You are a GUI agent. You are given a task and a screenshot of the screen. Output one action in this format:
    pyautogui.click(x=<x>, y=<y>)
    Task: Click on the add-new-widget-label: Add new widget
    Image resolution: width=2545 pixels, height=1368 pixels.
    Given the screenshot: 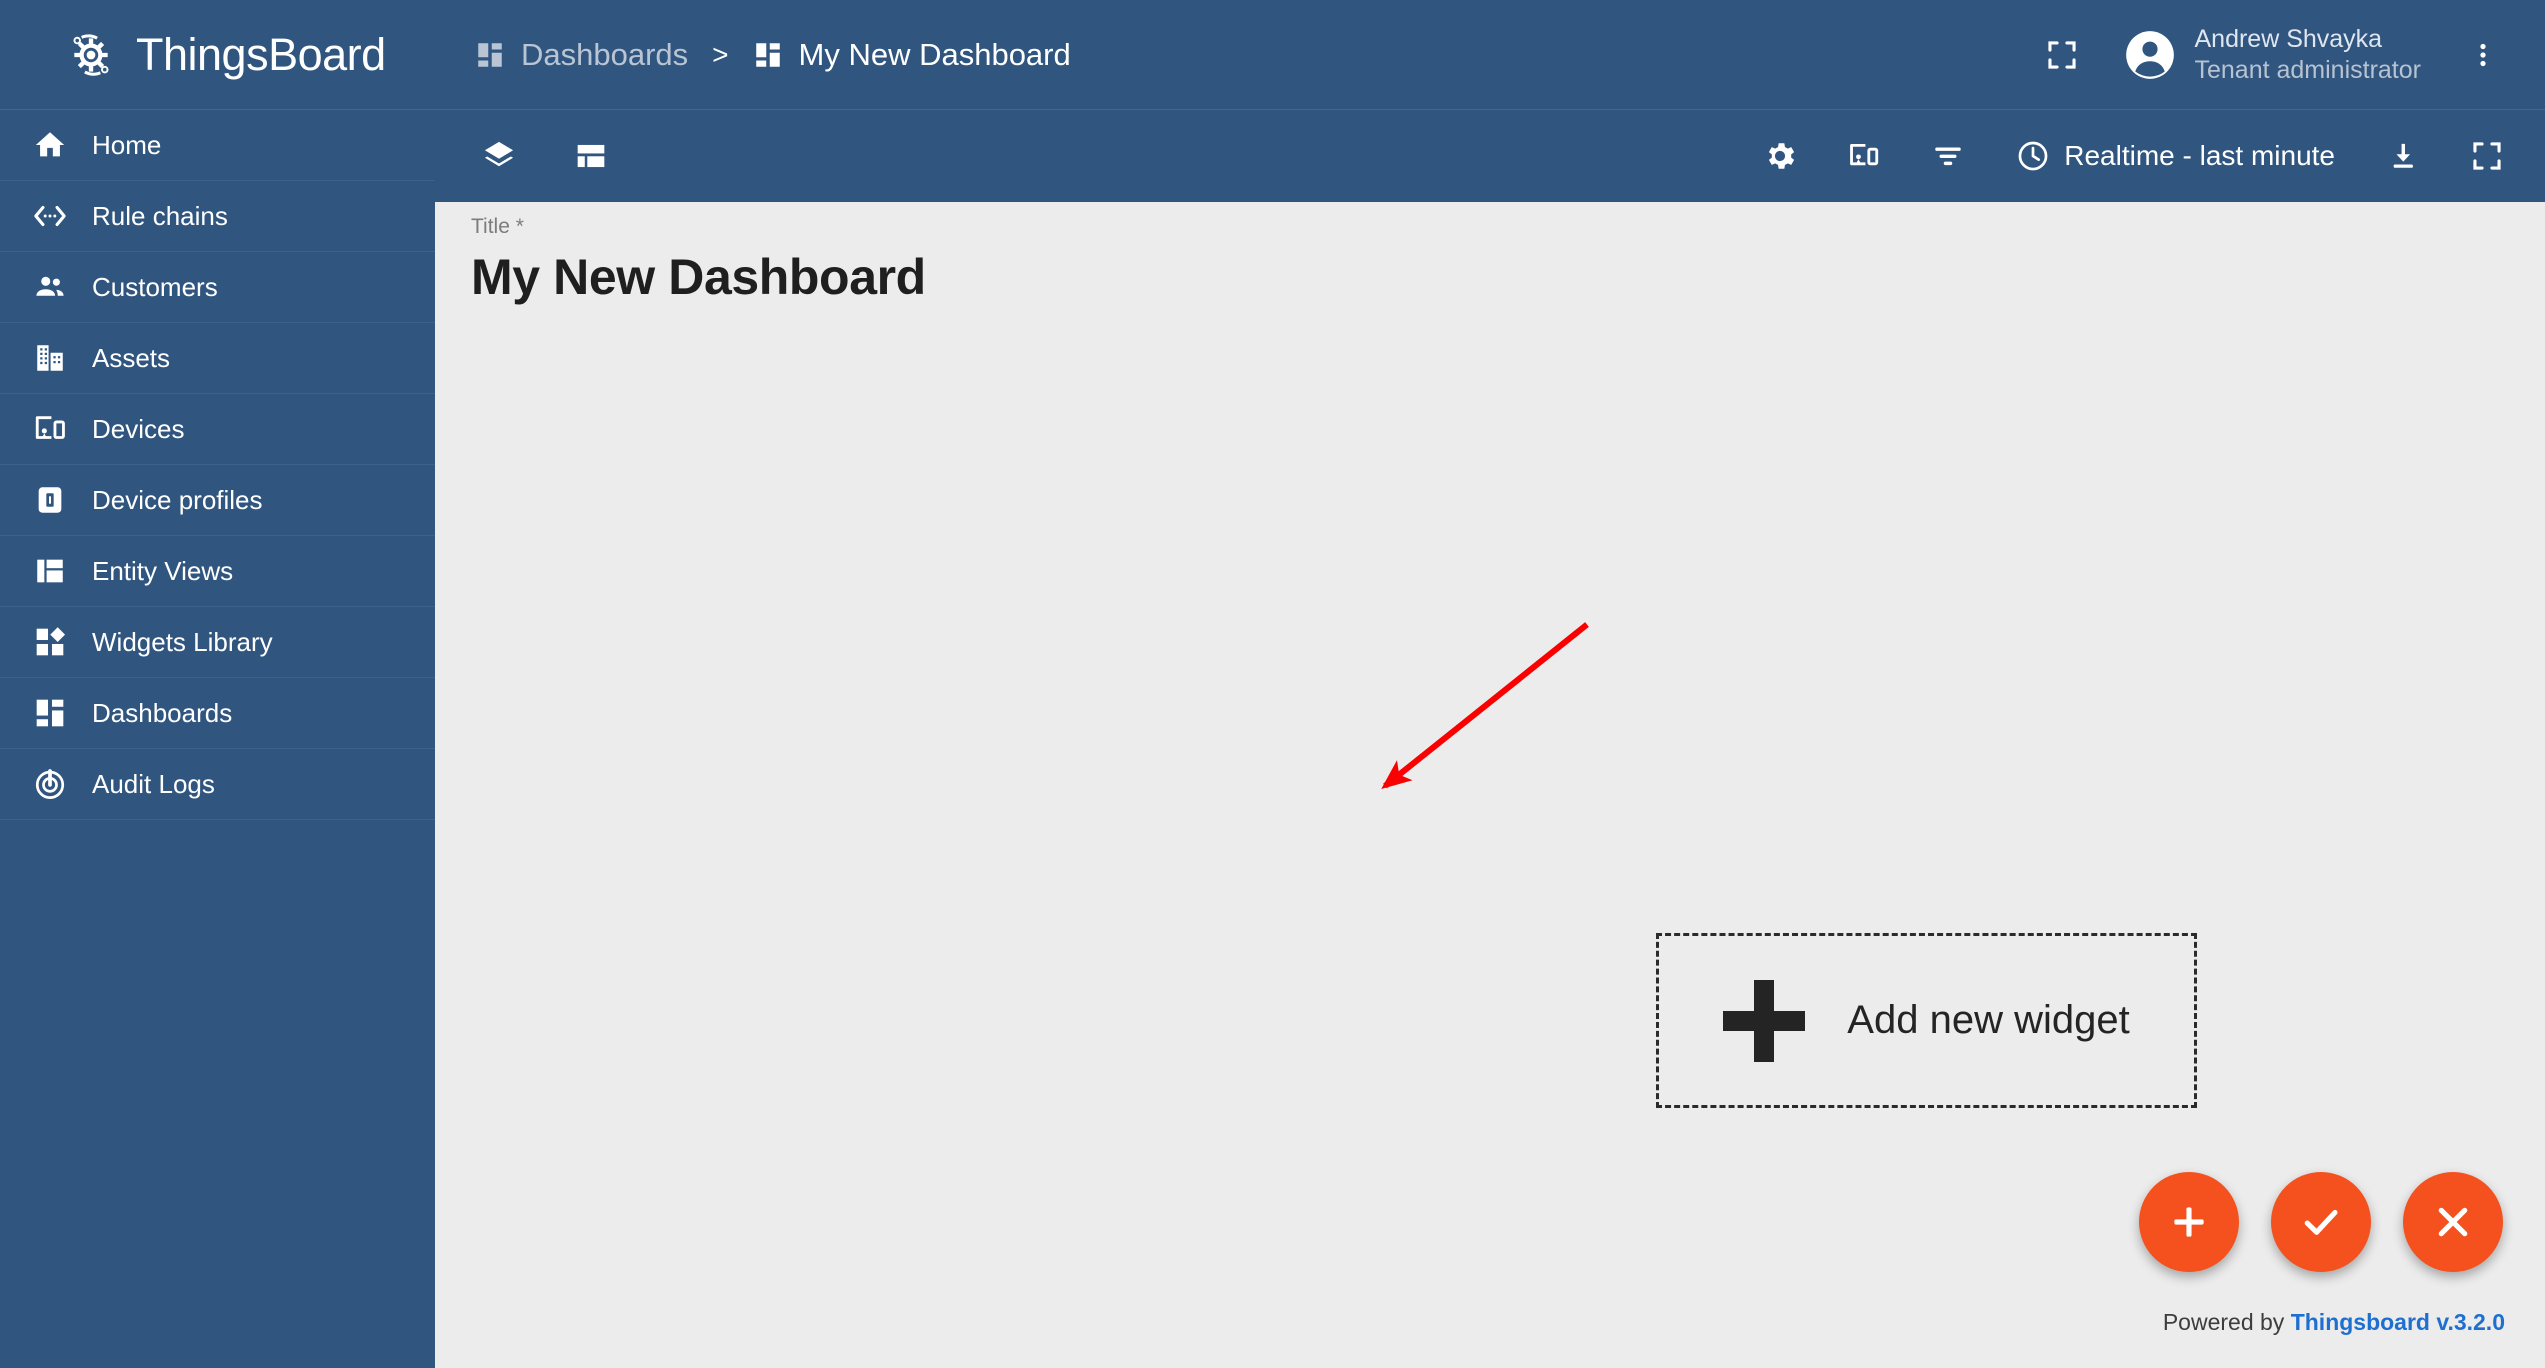 What is the action you would take?
    pyautogui.click(x=1988, y=1020)
    